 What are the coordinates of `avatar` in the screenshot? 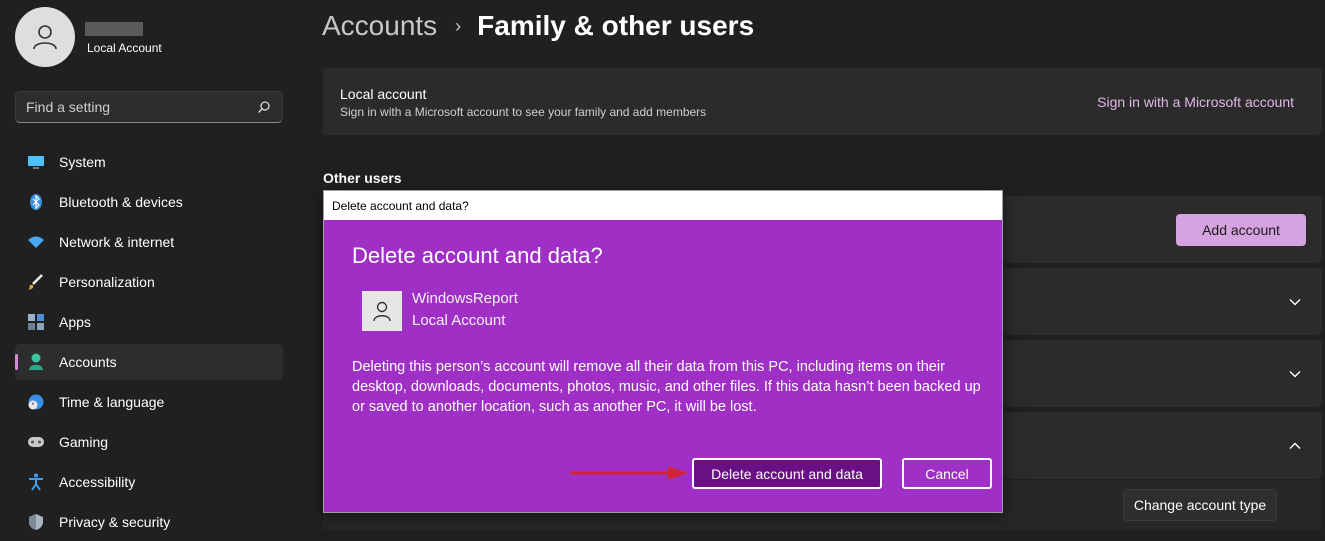 It's located at (45, 37).